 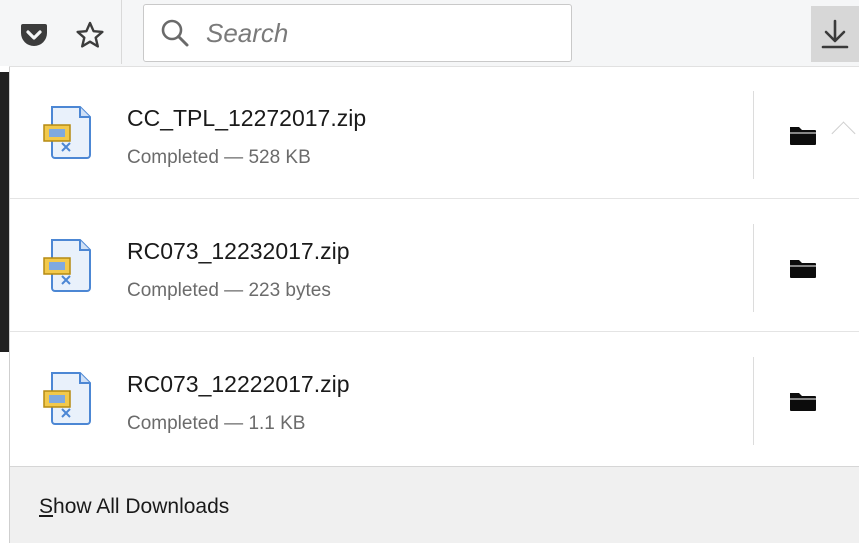 What do you see at coordinates (46, 506) in the screenshot?
I see `accesskey-letter: S` at bounding box center [46, 506].